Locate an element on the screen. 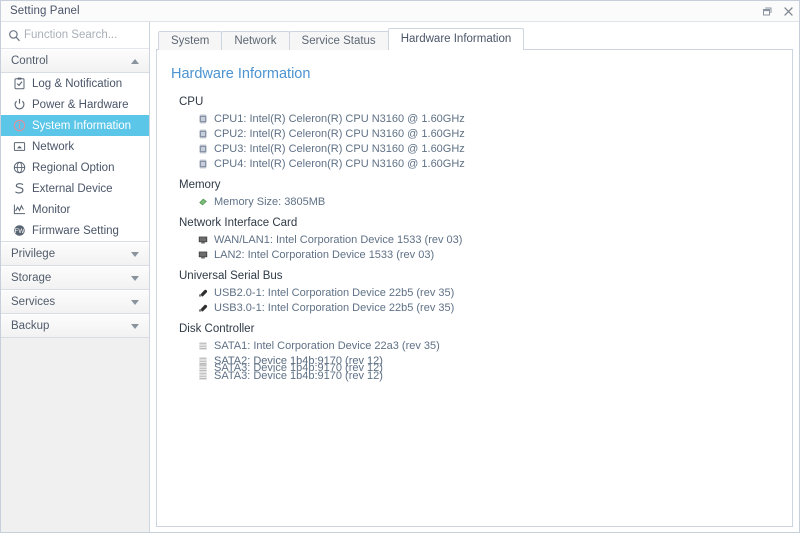 The width and height of the screenshot is (800, 533). sidebar-group-backup: Backup is located at coordinates (75, 326).